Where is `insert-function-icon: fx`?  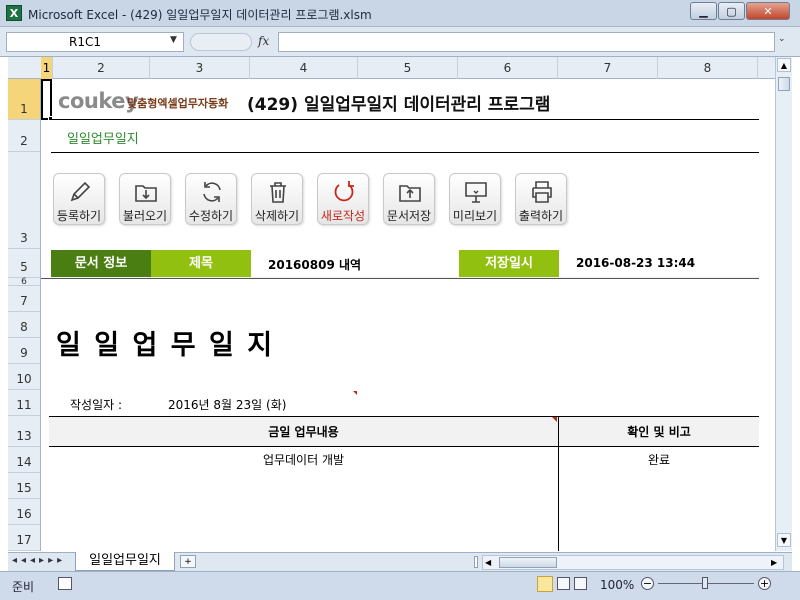 insert-function-icon: fx is located at coordinates (263, 41).